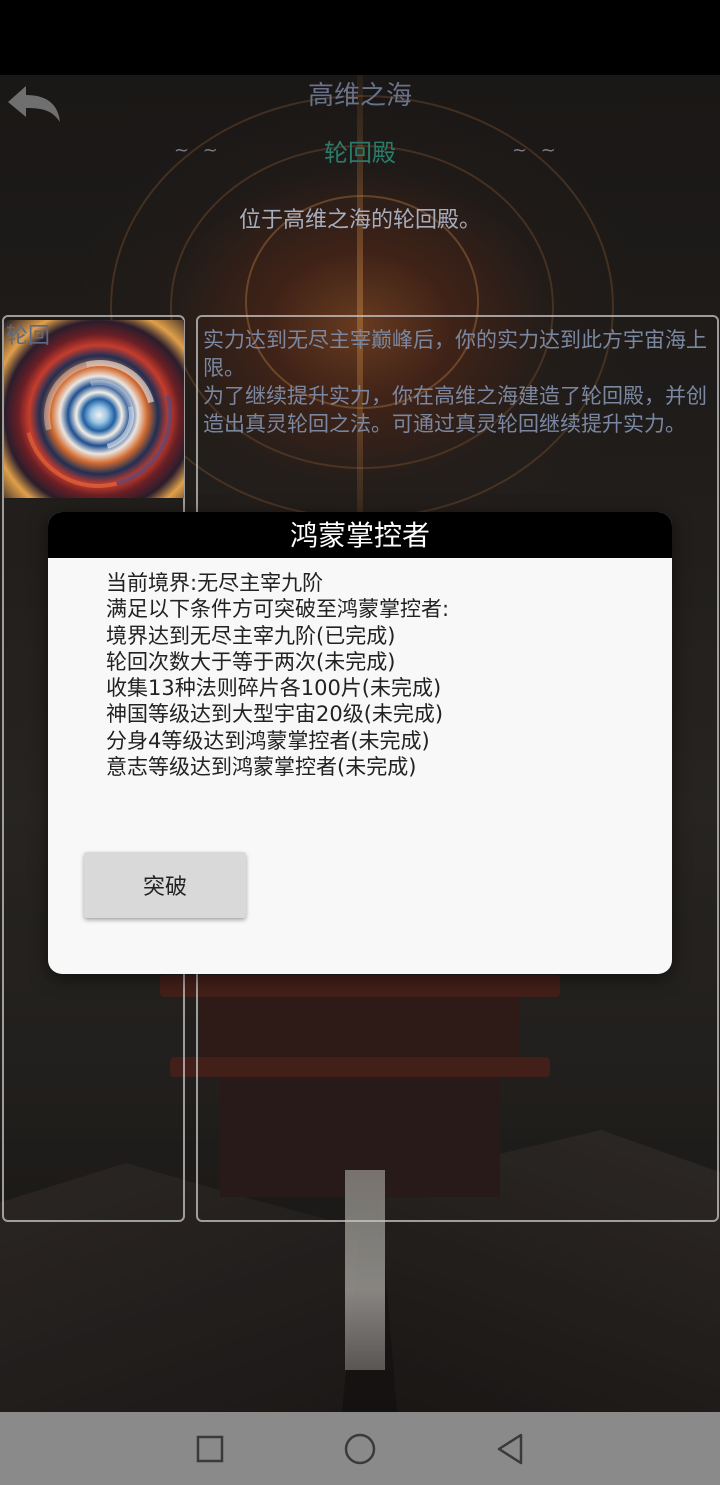 The height and width of the screenshot is (1485, 720). I want to click on status-bar, so click(360, 37).